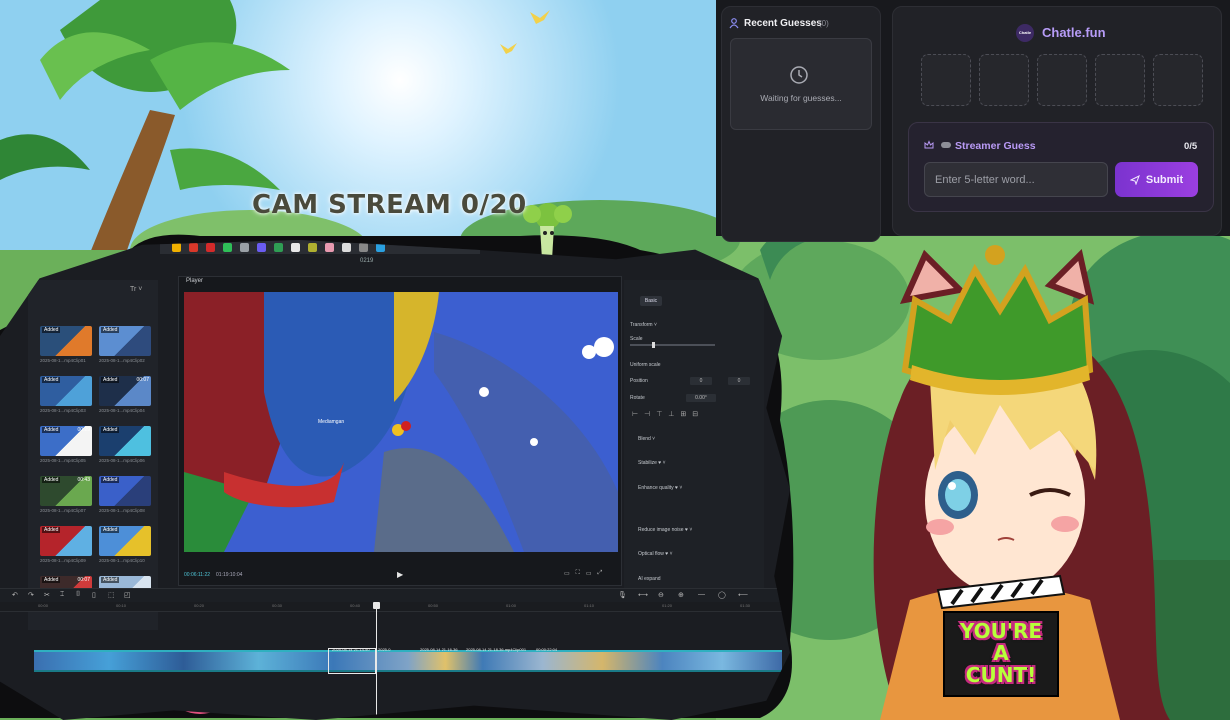 The image size is (1230, 720). What do you see at coordinates (665, 530) in the screenshot?
I see `reduce-noise-section: Reduce image noise ♥ ˅` at bounding box center [665, 530].